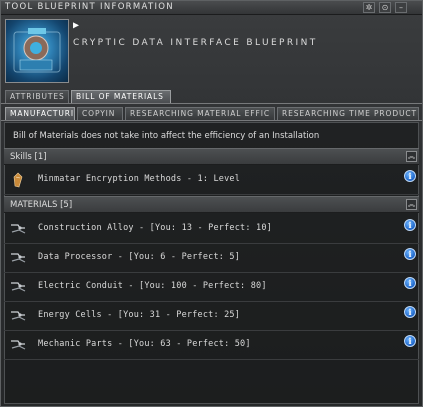 The height and width of the screenshot is (407, 423). I want to click on pin-button: ⊙, so click(385, 7).